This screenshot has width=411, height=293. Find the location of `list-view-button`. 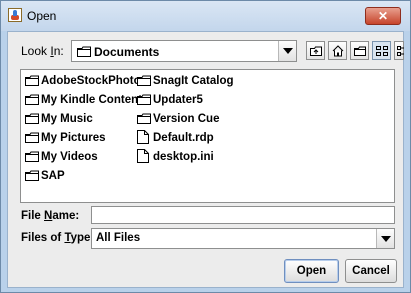

list-view-button is located at coordinates (381, 50).